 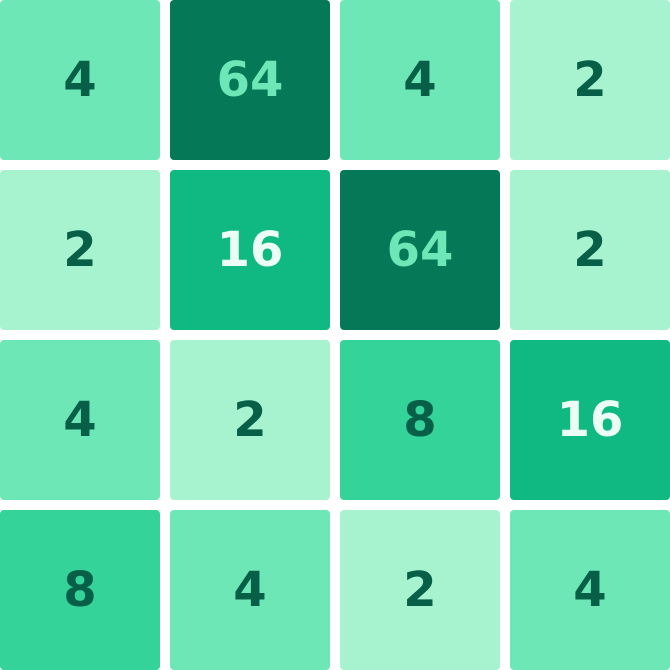 What do you see at coordinates (80, 250) in the screenshot?
I see `tile-r2-c1: 2` at bounding box center [80, 250].